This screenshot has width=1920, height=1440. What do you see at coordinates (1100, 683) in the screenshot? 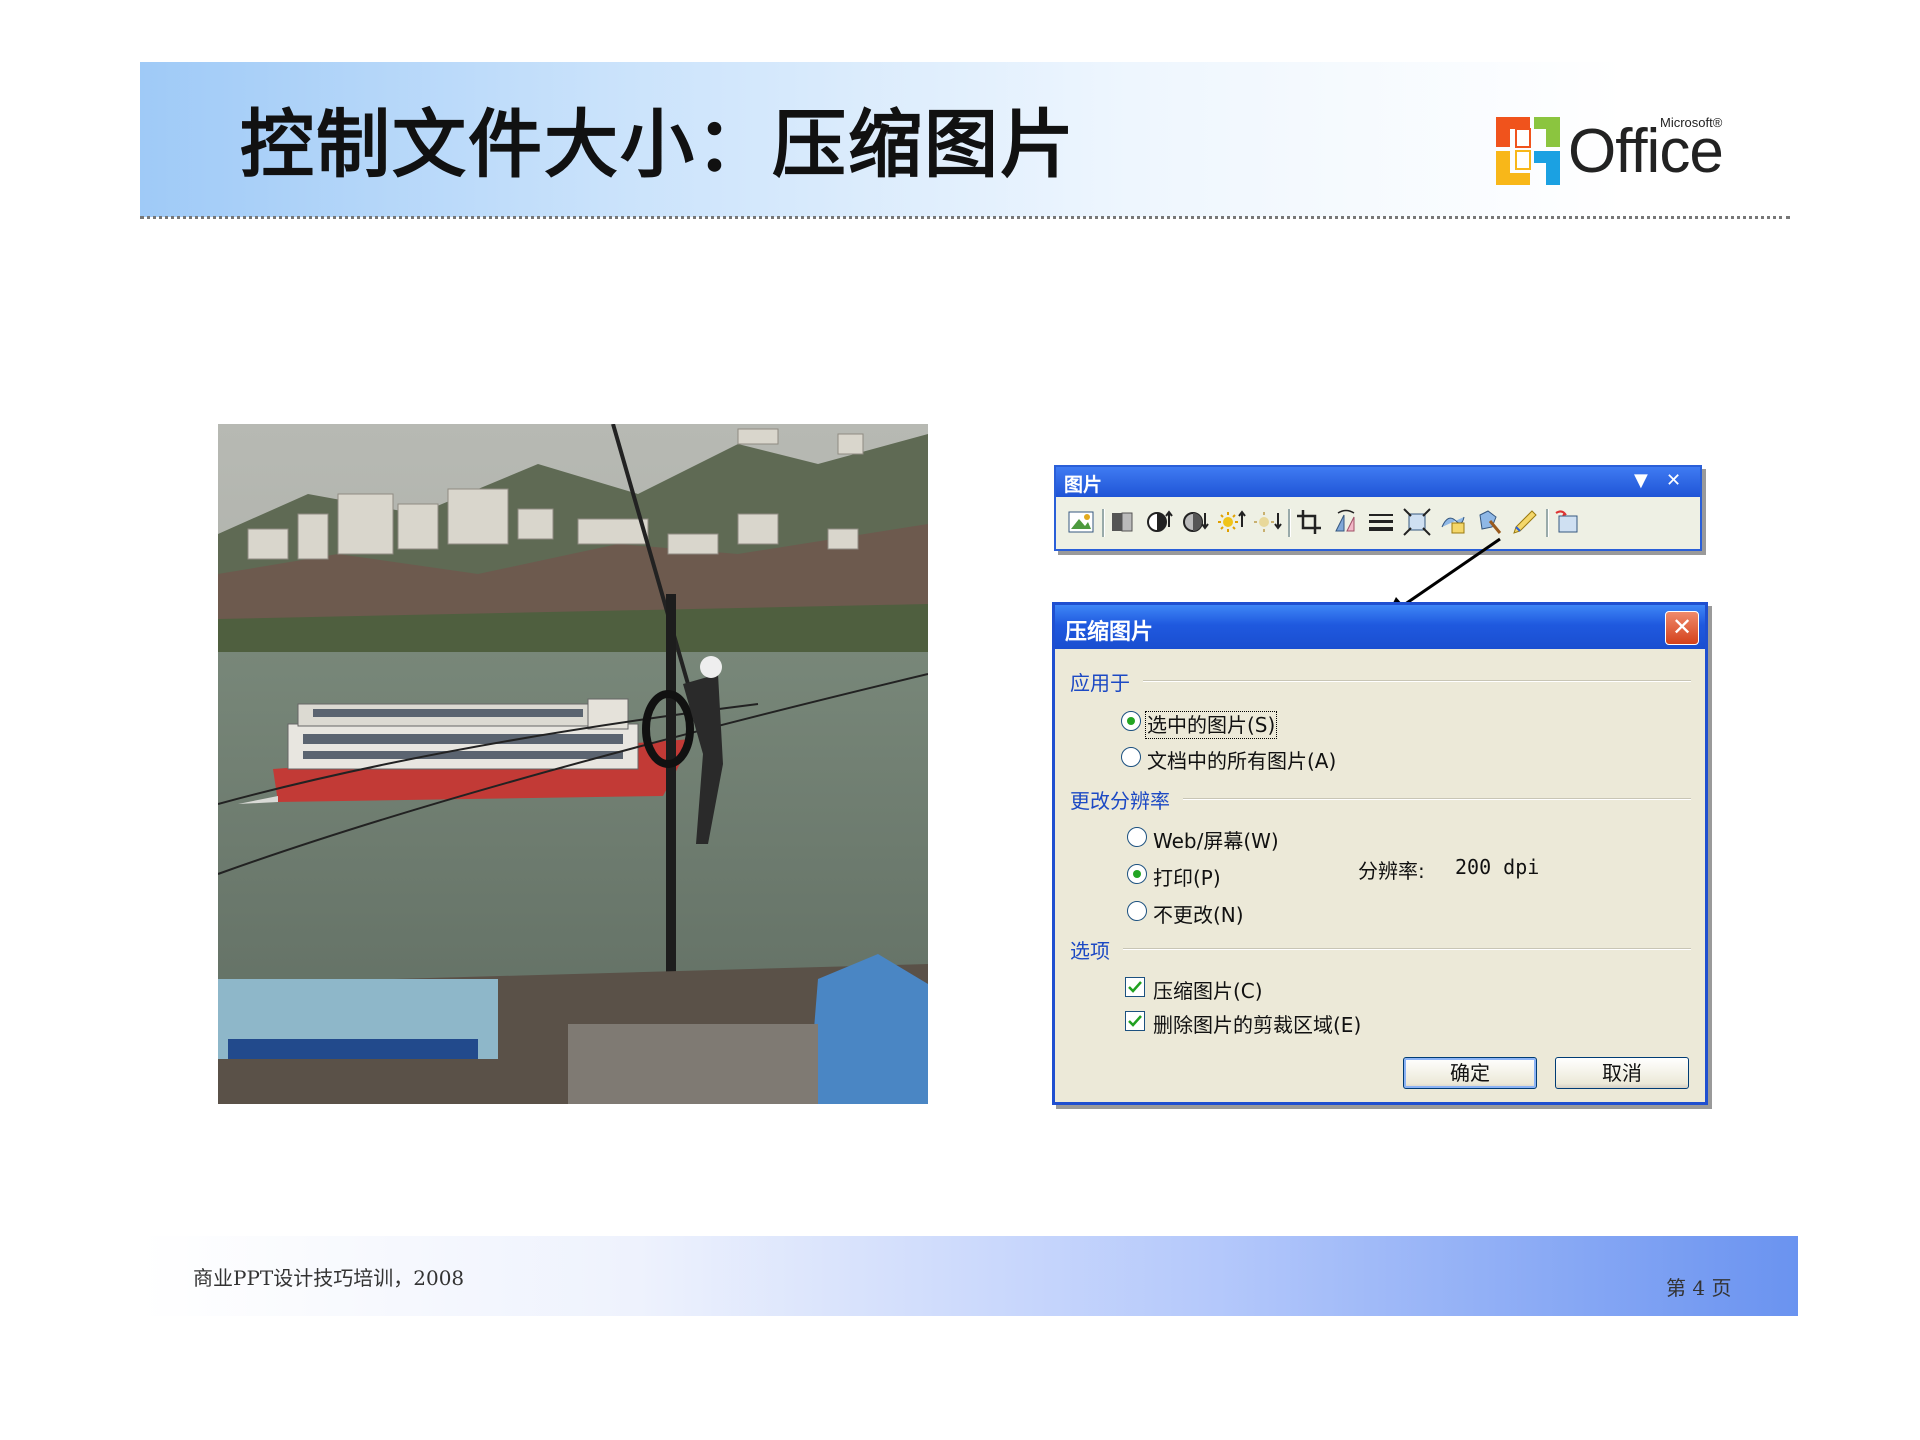
I see `apply-to-group-label: 应用于` at bounding box center [1100, 683].